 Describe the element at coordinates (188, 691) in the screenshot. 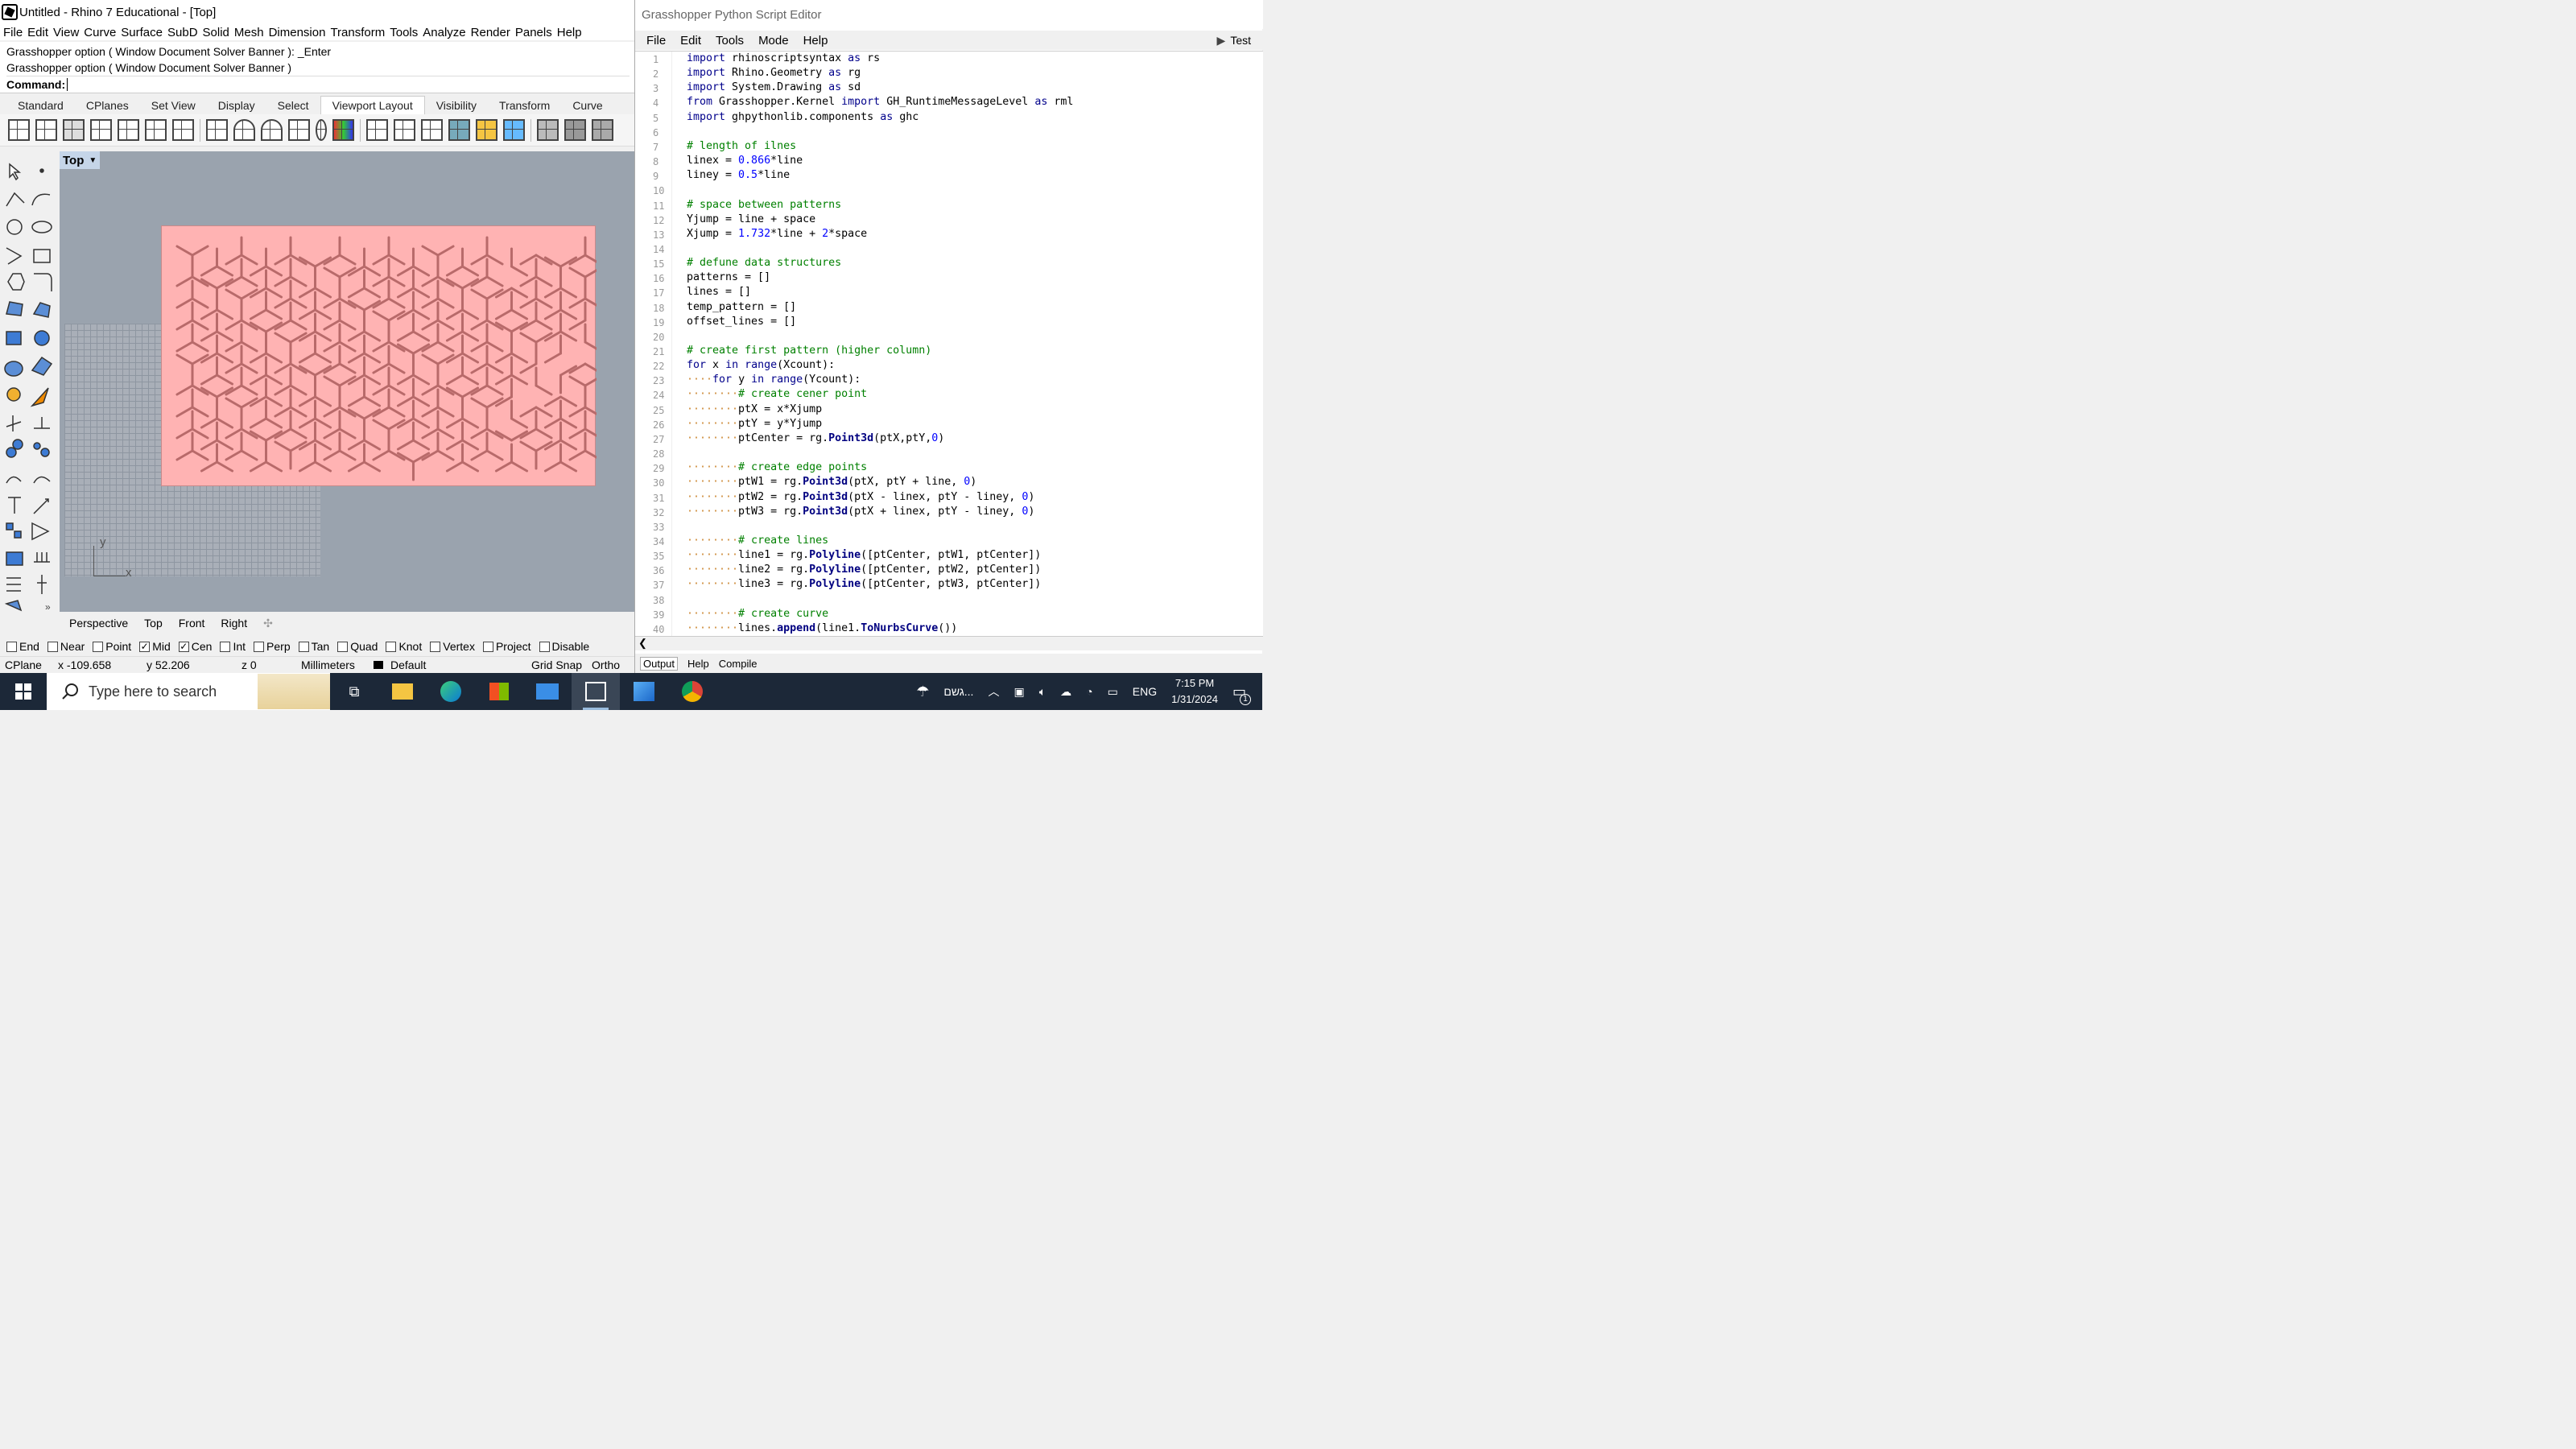

I see `taskbar-search: Type here to search` at that location.